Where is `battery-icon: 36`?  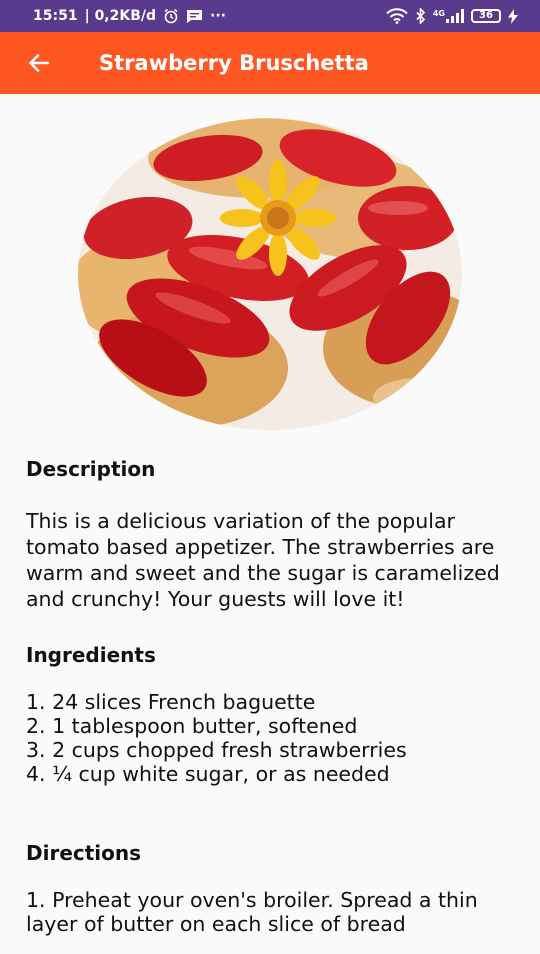 battery-icon: 36 is located at coordinates (486, 16).